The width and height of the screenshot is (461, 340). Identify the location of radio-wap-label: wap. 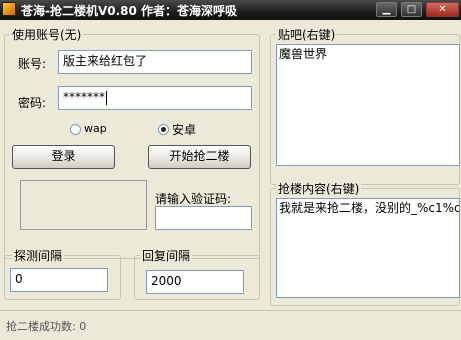
(95, 128).